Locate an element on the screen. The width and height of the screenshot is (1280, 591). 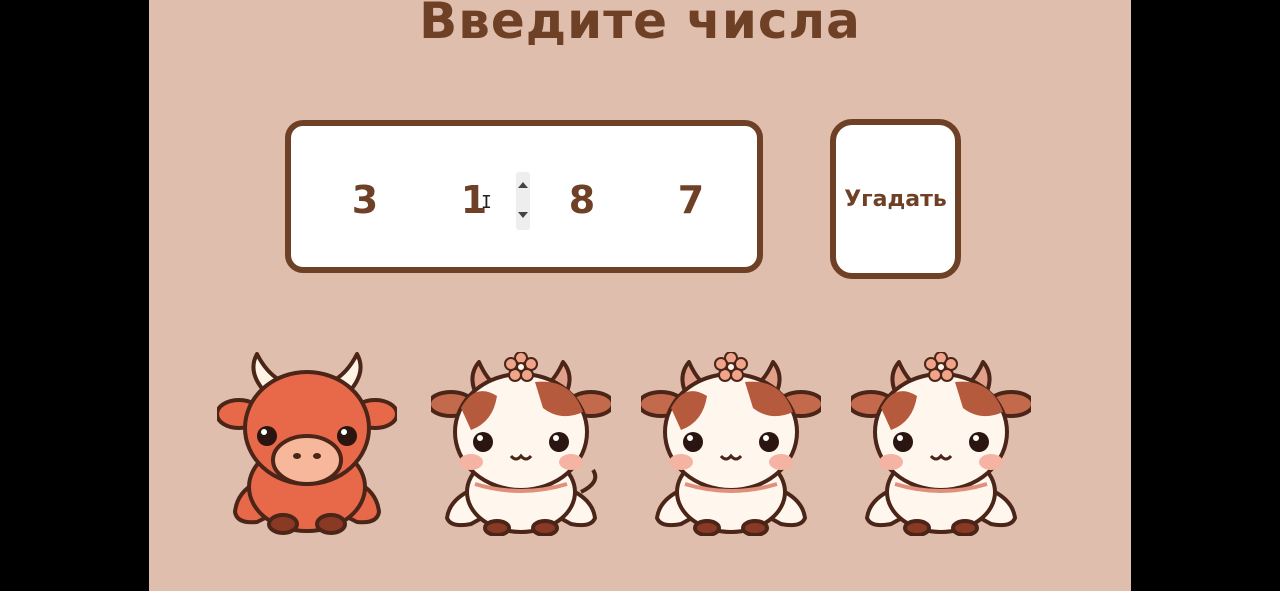
digits-input-group: 3 1 I 8 7 is located at coordinates (524, 196).